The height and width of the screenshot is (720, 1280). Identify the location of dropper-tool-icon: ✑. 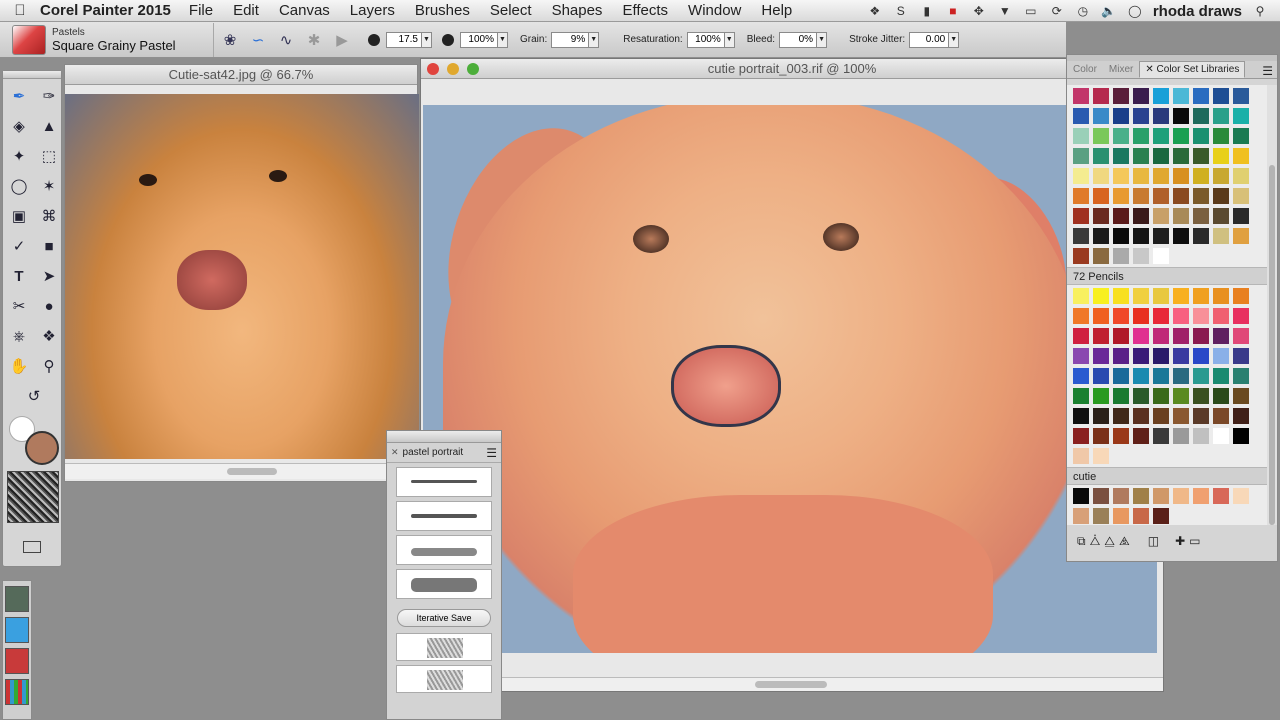
(49, 96).